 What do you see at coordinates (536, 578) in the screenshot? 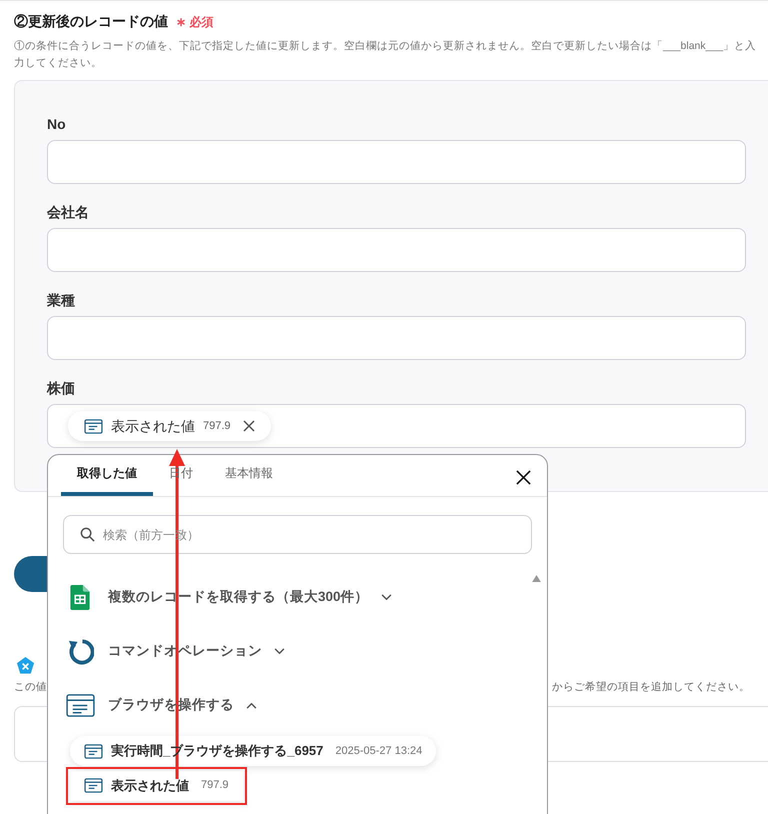
I see `scroll-up-icon` at bounding box center [536, 578].